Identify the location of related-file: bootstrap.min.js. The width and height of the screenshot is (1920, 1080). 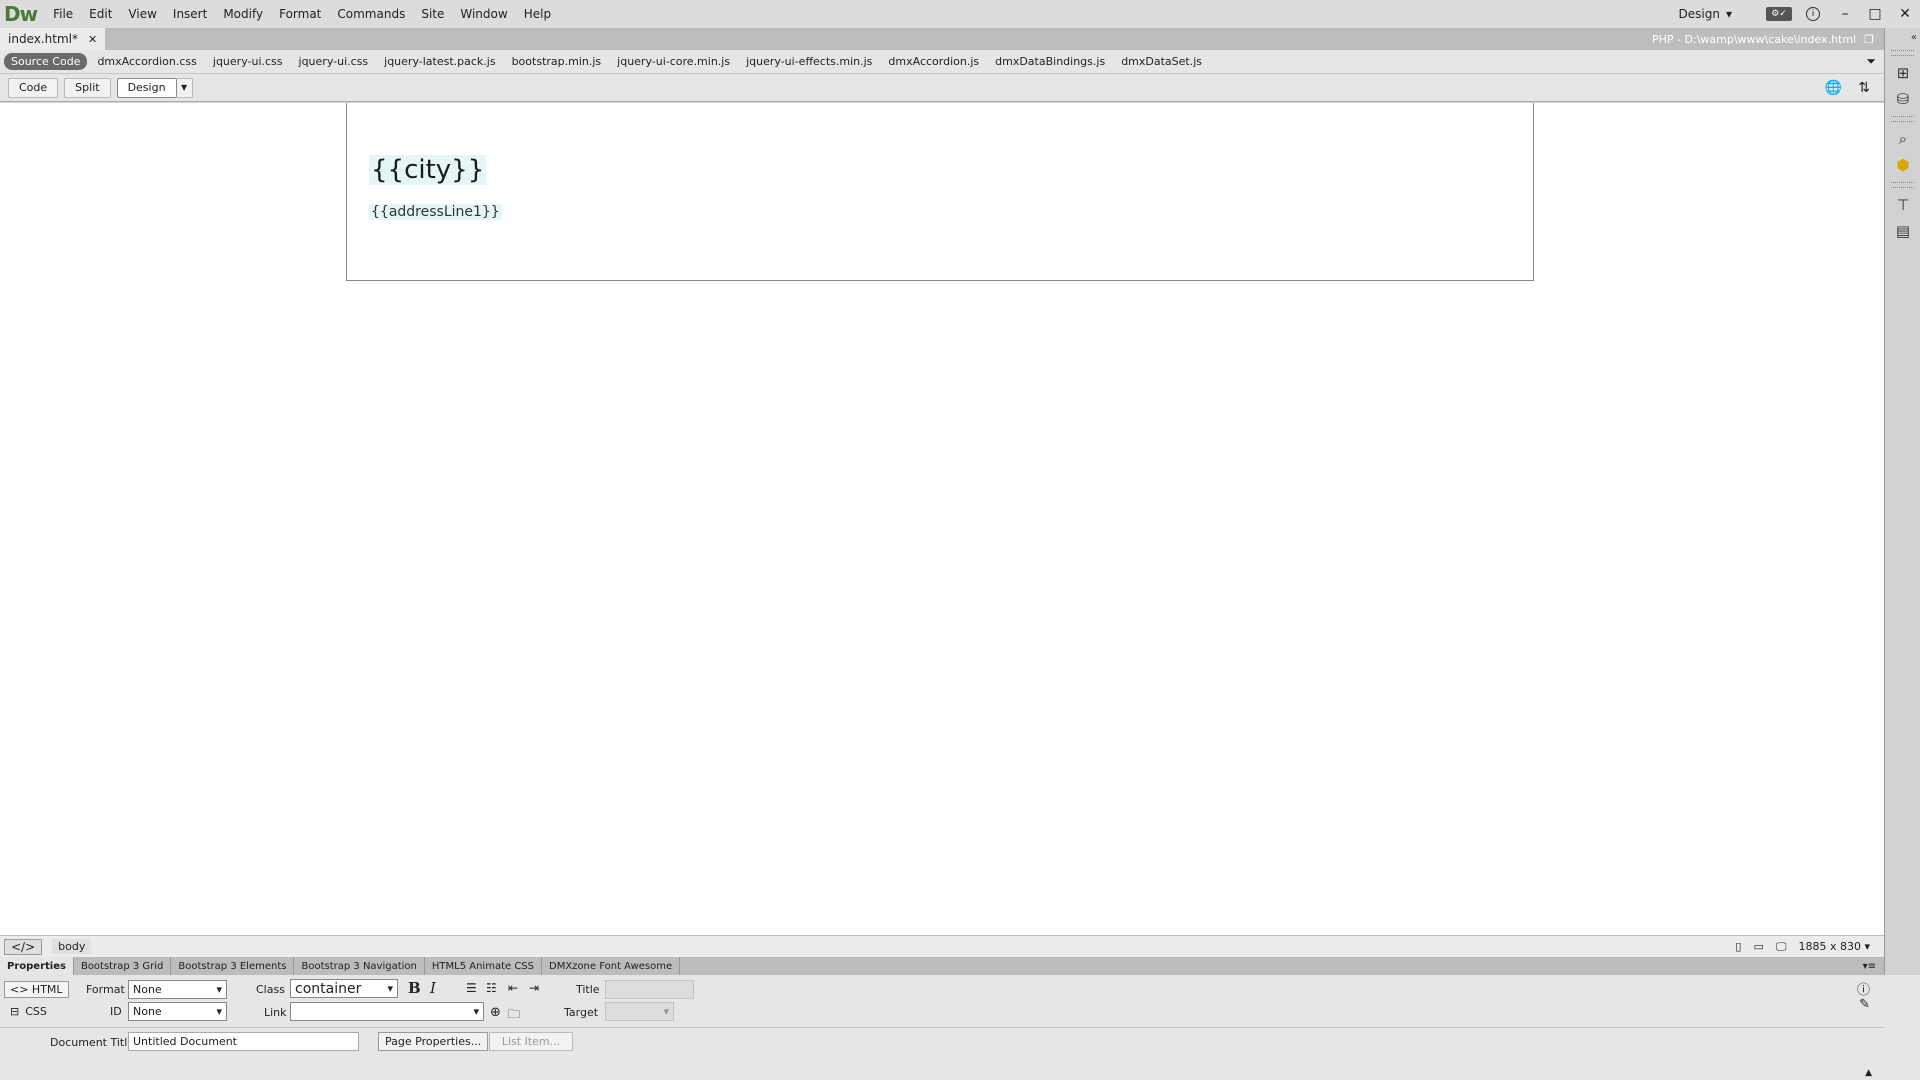
(557, 61).